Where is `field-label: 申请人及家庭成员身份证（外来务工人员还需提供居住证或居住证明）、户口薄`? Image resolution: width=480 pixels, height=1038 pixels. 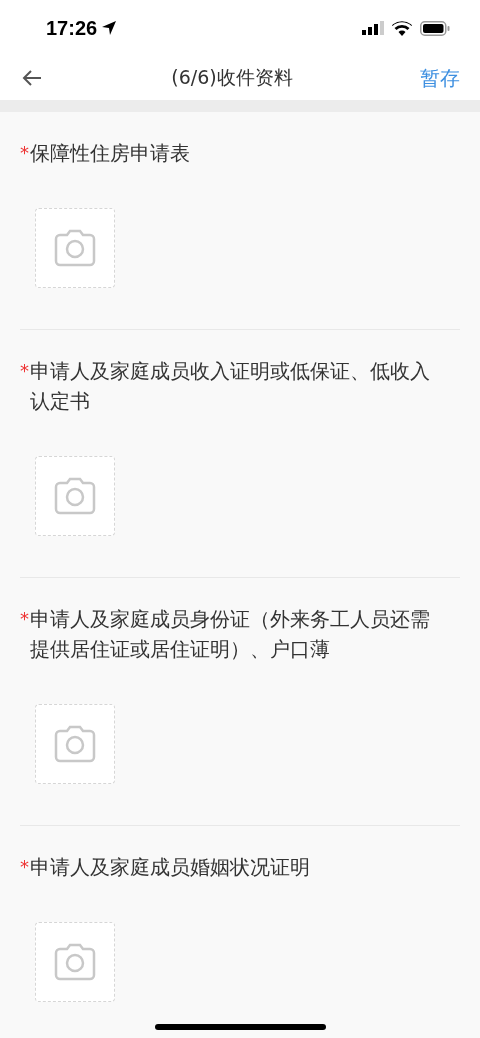
field-label: 申请人及家庭成员身份证（外来务工人员还需提供居住证或居住证明）、户口薄 is located at coordinates (230, 634).